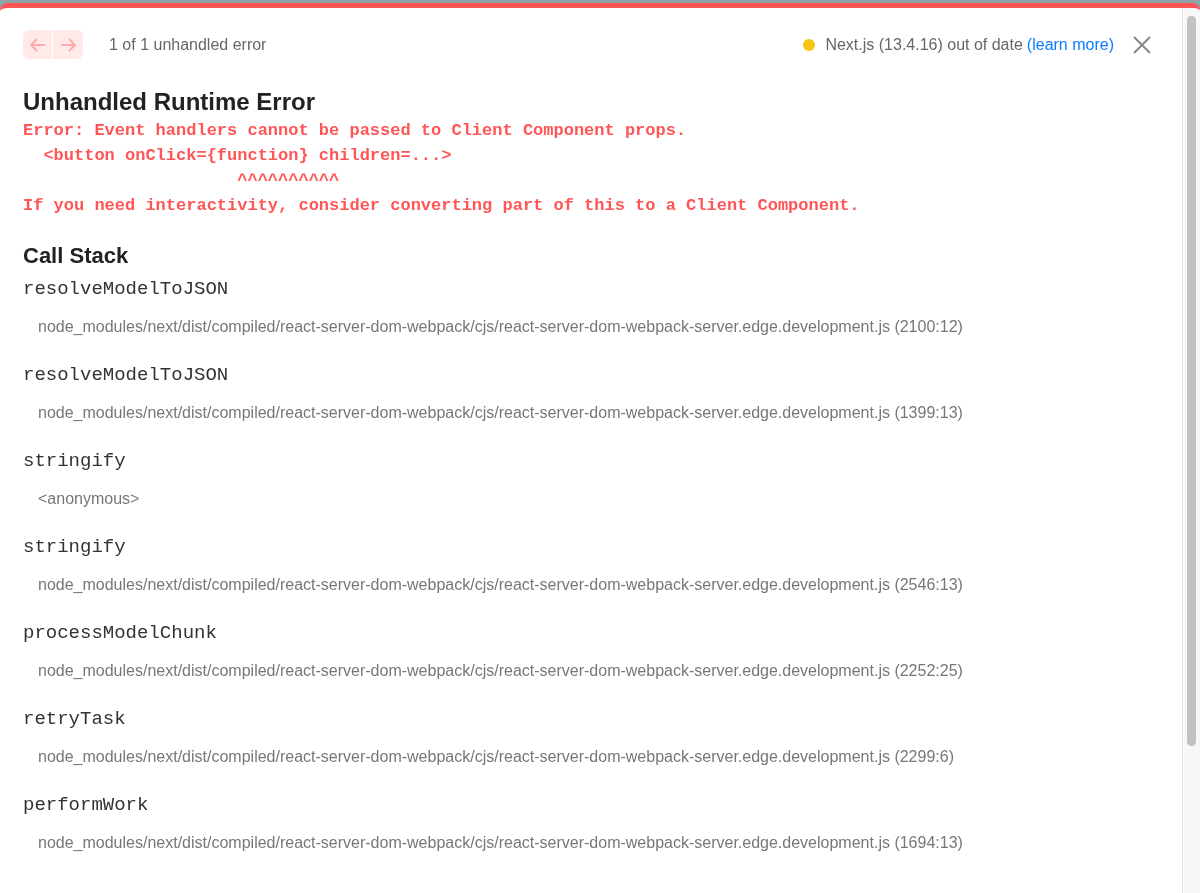  What do you see at coordinates (170, 102) in the screenshot?
I see `error-title: Unhandled Runtime Error` at bounding box center [170, 102].